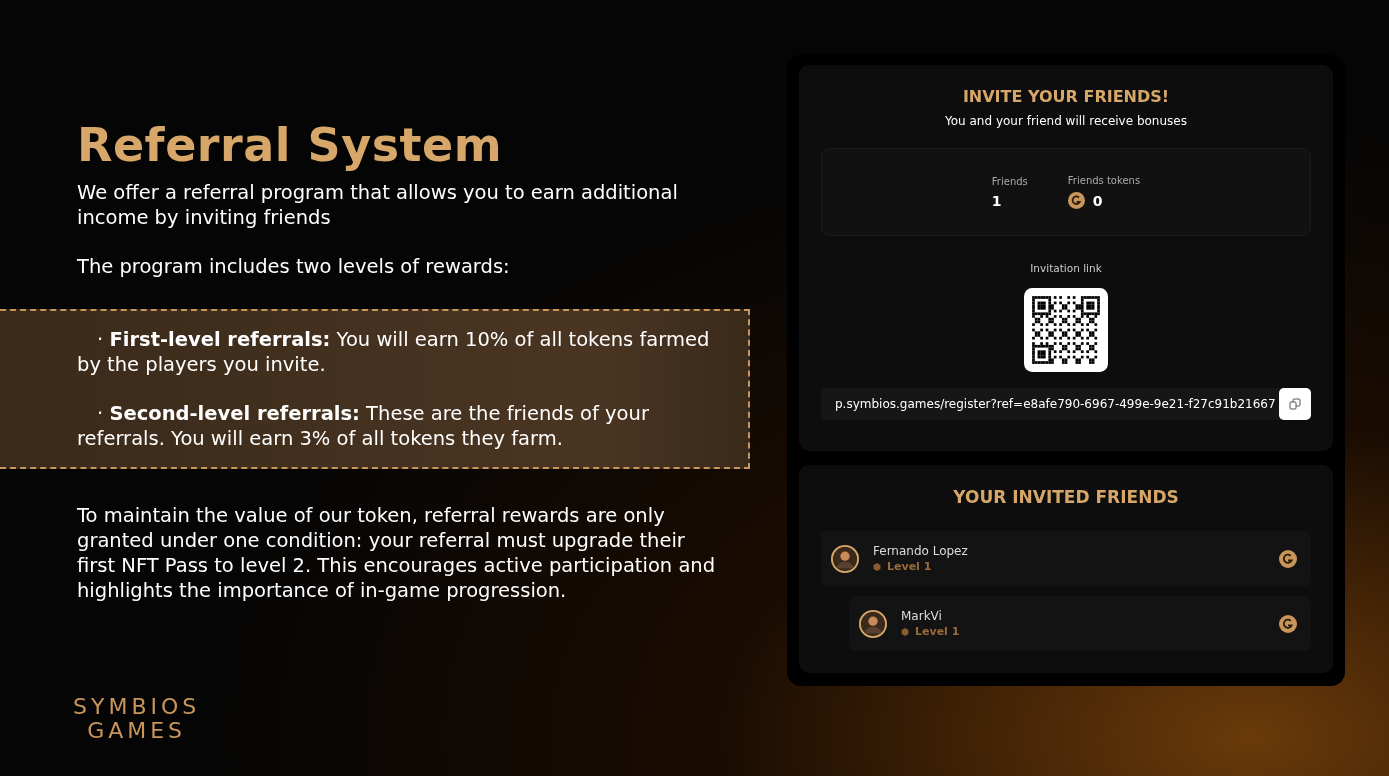  What do you see at coordinates (922, 616) in the screenshot?
I see `friend-name: MarkVi` at bounding box center [922, 616].